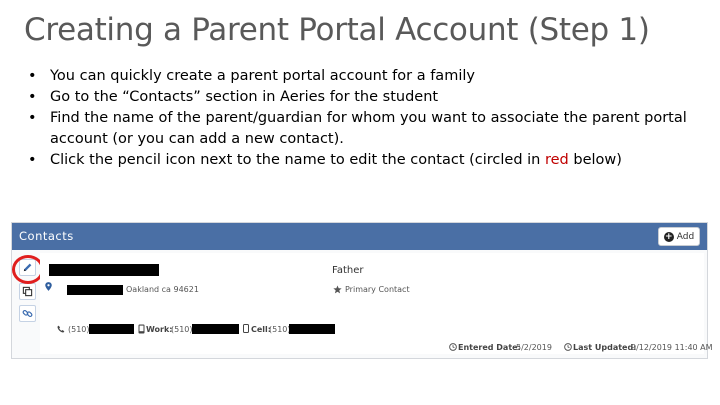 The image size is (720, 405). Describe the element at coordinates (377, 289) in the screenshot. I see `primary-contact-label: Primary Contact` at that location.